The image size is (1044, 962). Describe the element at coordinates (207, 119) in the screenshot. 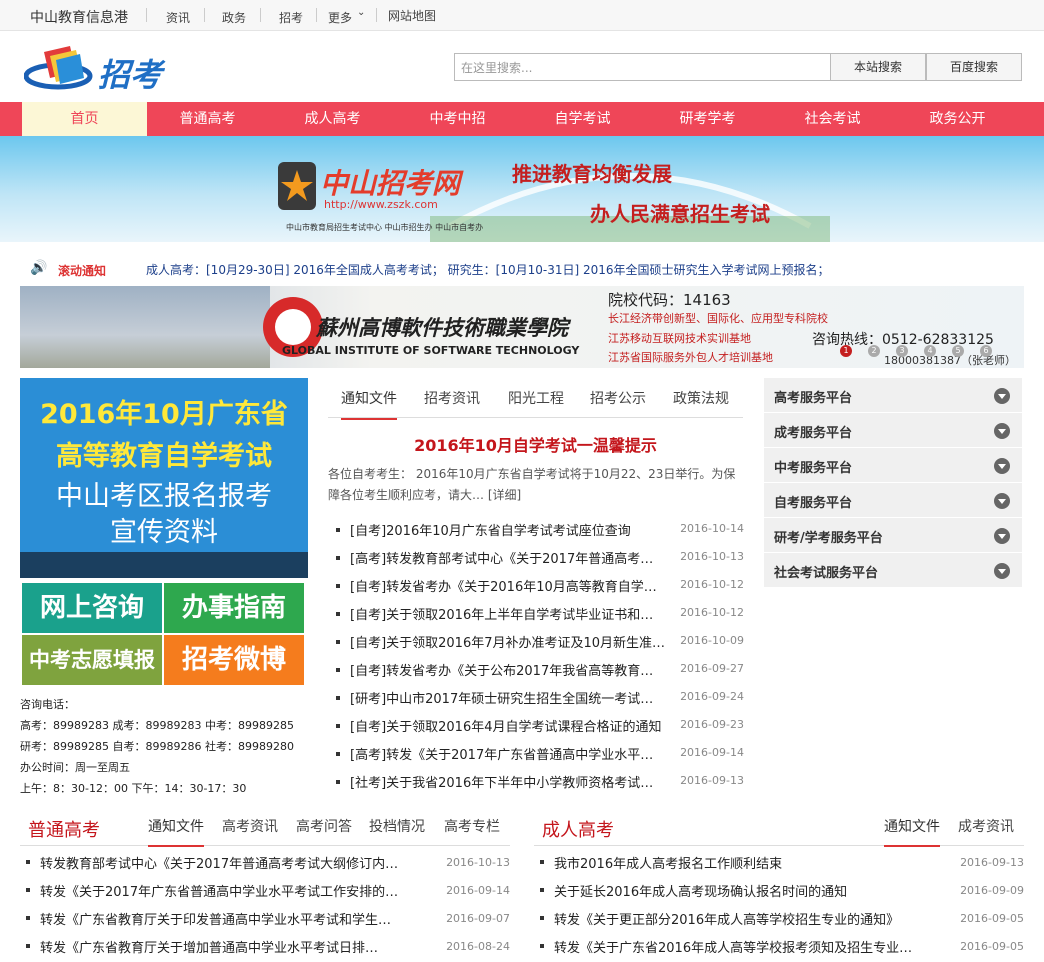

I see `nav-gaokao: 普通高考` at that location.